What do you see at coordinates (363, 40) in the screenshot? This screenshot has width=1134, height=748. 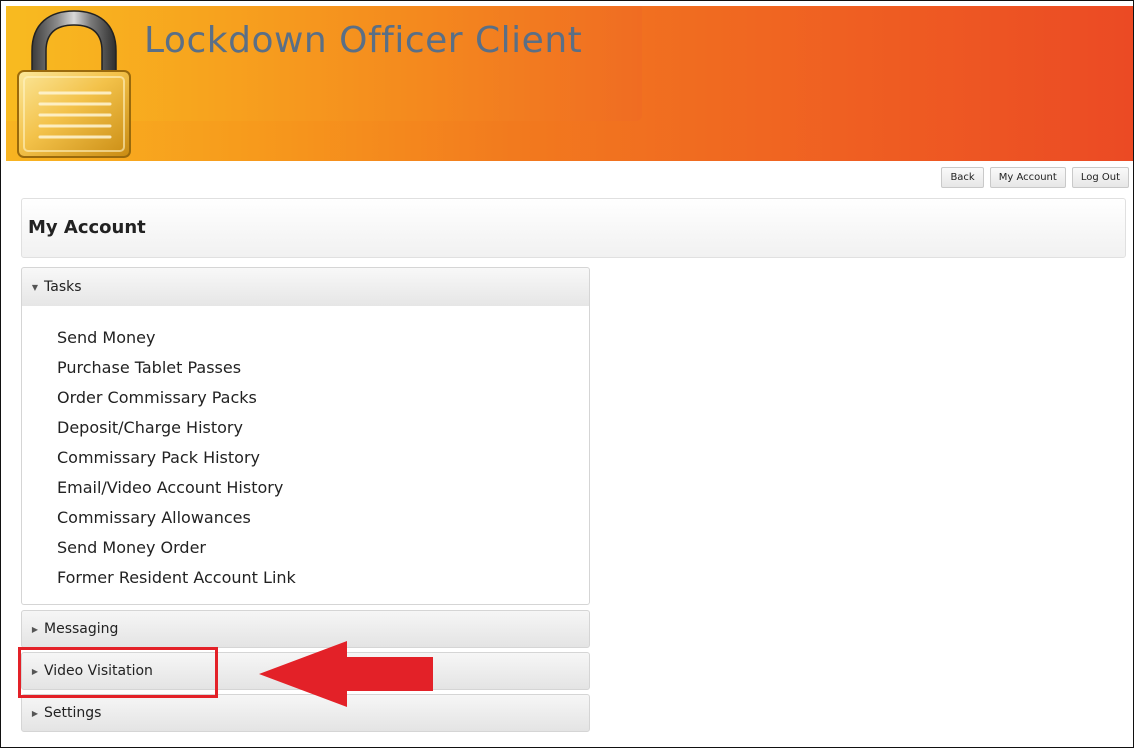 I see `app-title: Lockdown Officer Client` at bounding box center [363, 40].